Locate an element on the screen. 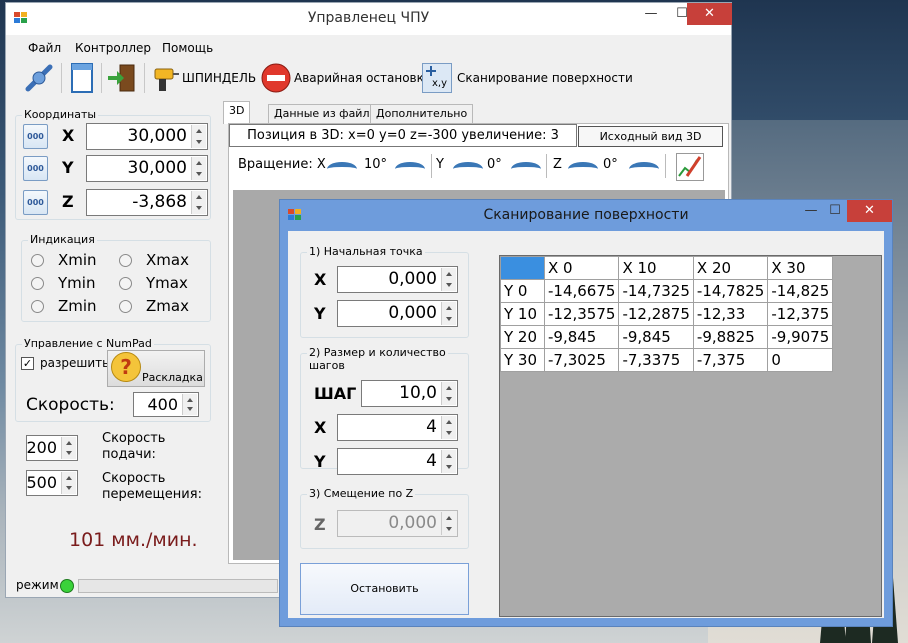 The image size is (908, 643). speed-readout: 101 мм./мин. is located at coordinates (133, 540).